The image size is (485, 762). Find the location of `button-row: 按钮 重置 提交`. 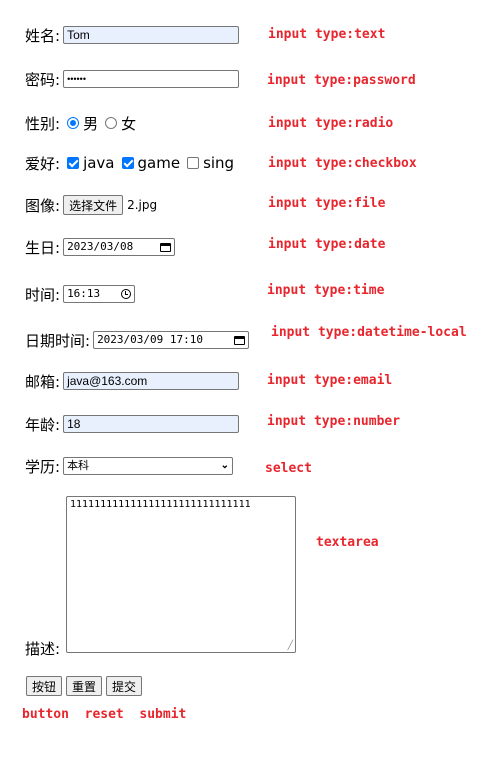

button-row: 按钮 重置 提交 is located at coordinates (86, 686).